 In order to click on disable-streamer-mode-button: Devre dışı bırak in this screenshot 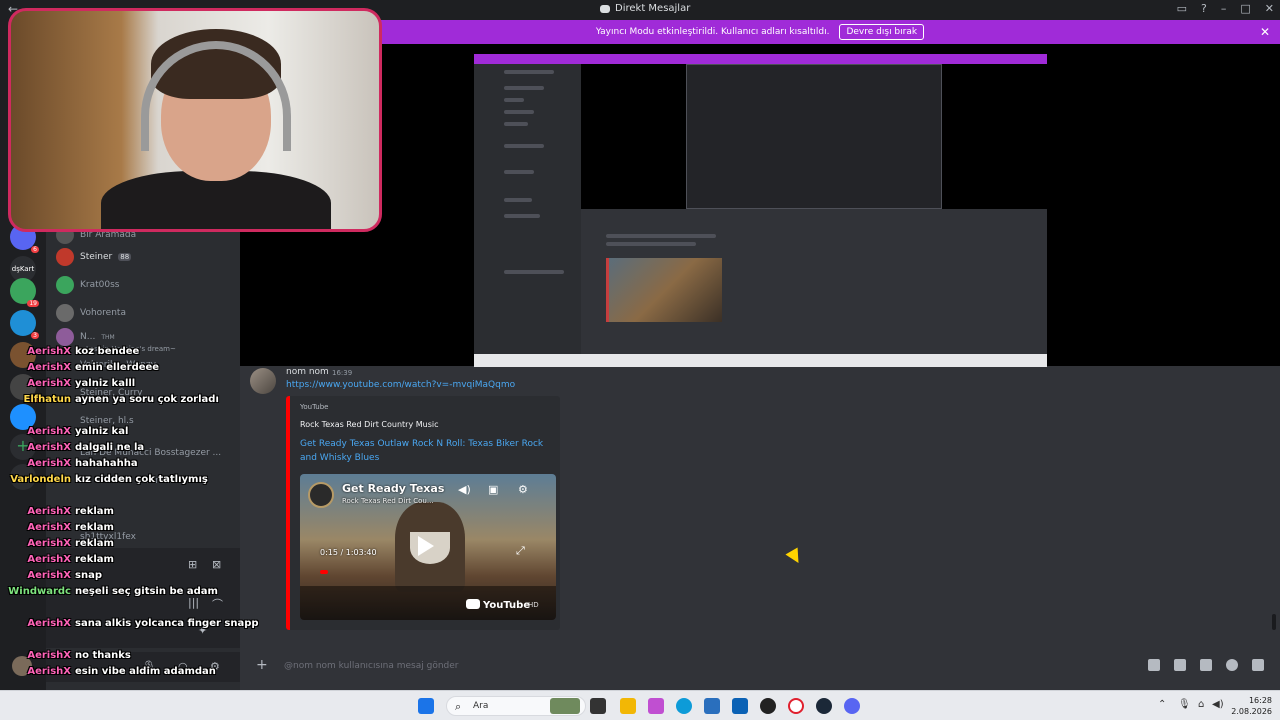, I will do `click(882, 32)`.